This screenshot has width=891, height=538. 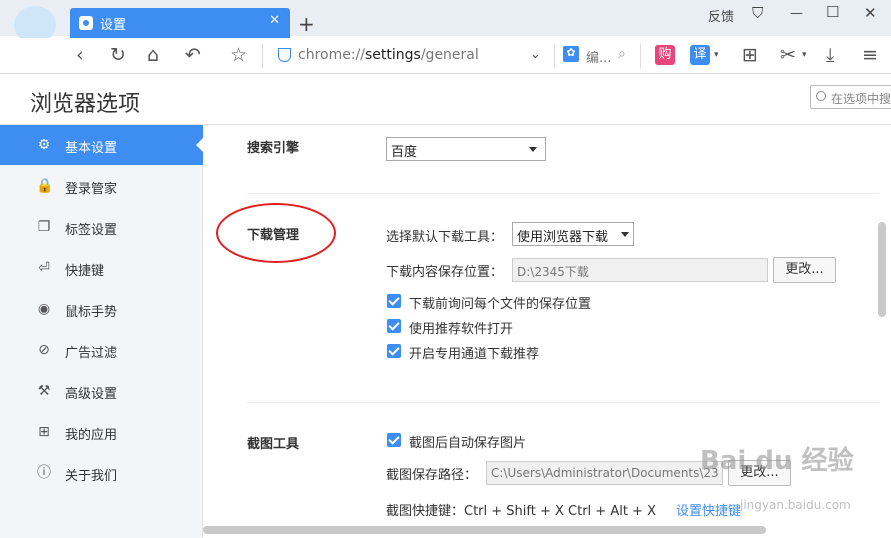 What do you see at coordinates (44, 227) in the screenshot?
I see `tabs-icon: ❐` at bounding box center [44, 227].